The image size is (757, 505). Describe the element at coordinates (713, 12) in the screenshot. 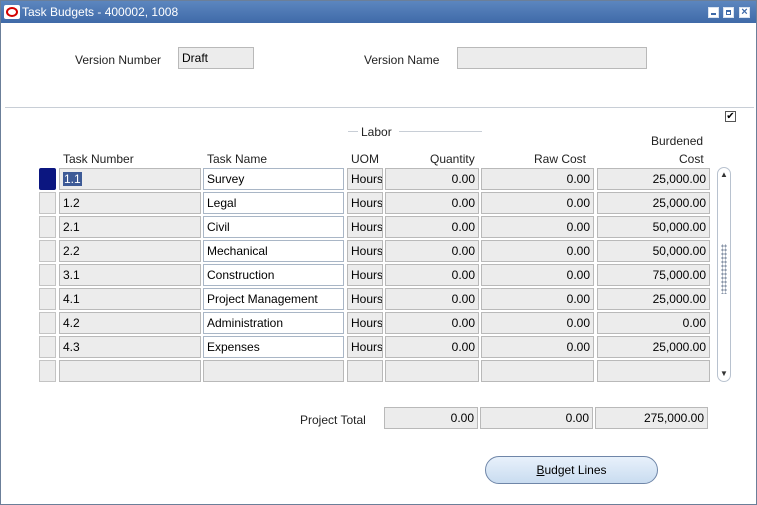

I see `minimize-icon` at that location.